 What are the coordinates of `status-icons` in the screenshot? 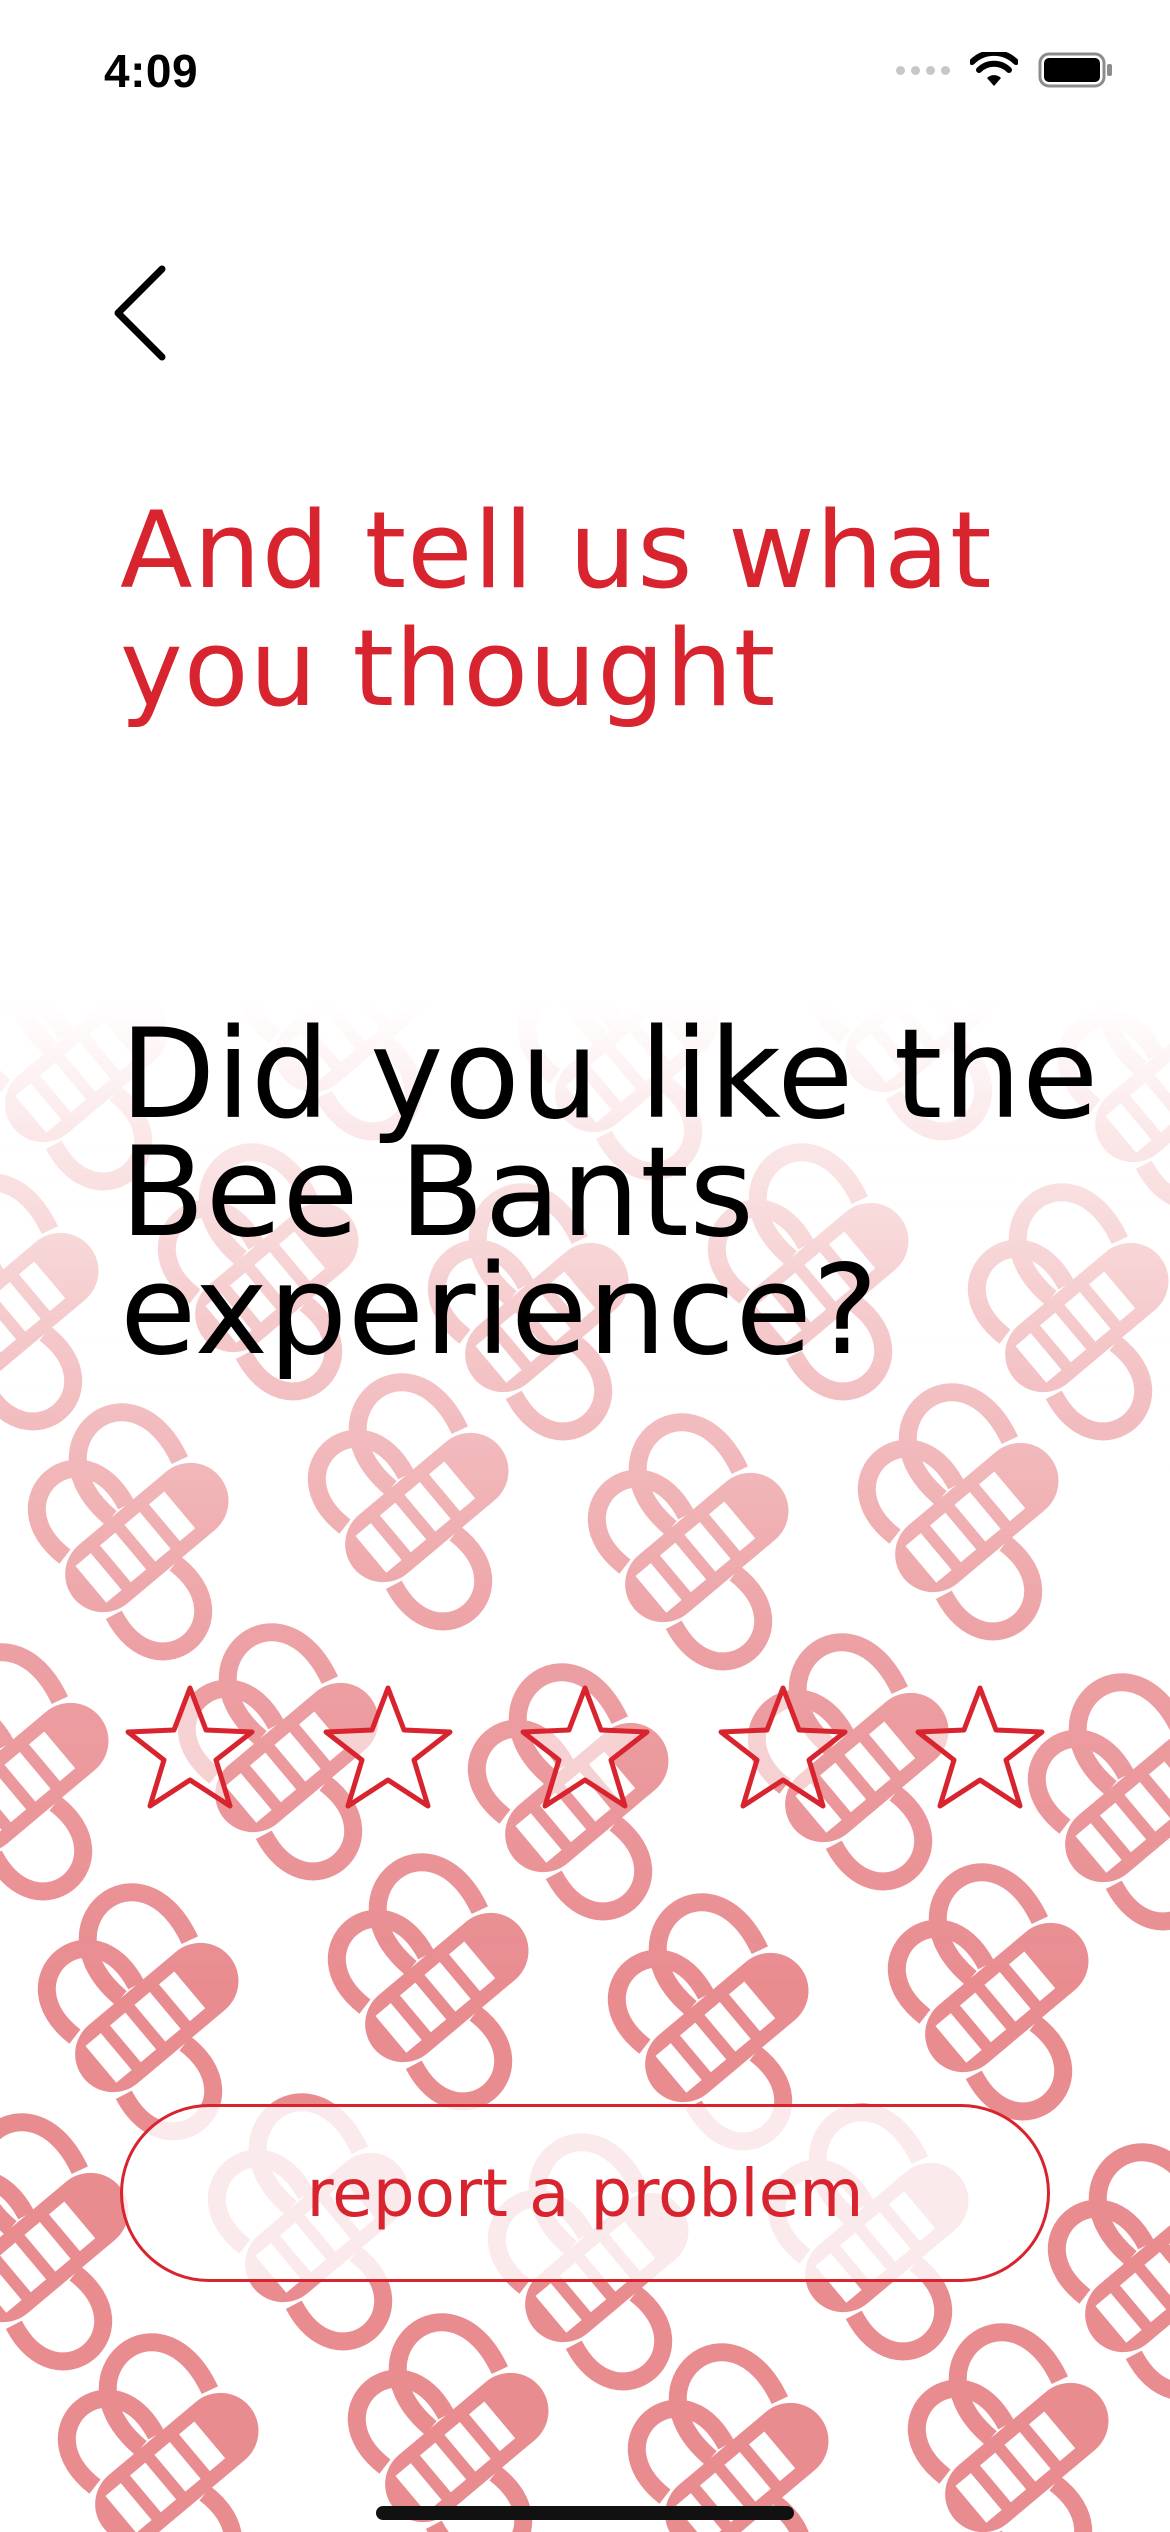 It's located at (1005, 70).